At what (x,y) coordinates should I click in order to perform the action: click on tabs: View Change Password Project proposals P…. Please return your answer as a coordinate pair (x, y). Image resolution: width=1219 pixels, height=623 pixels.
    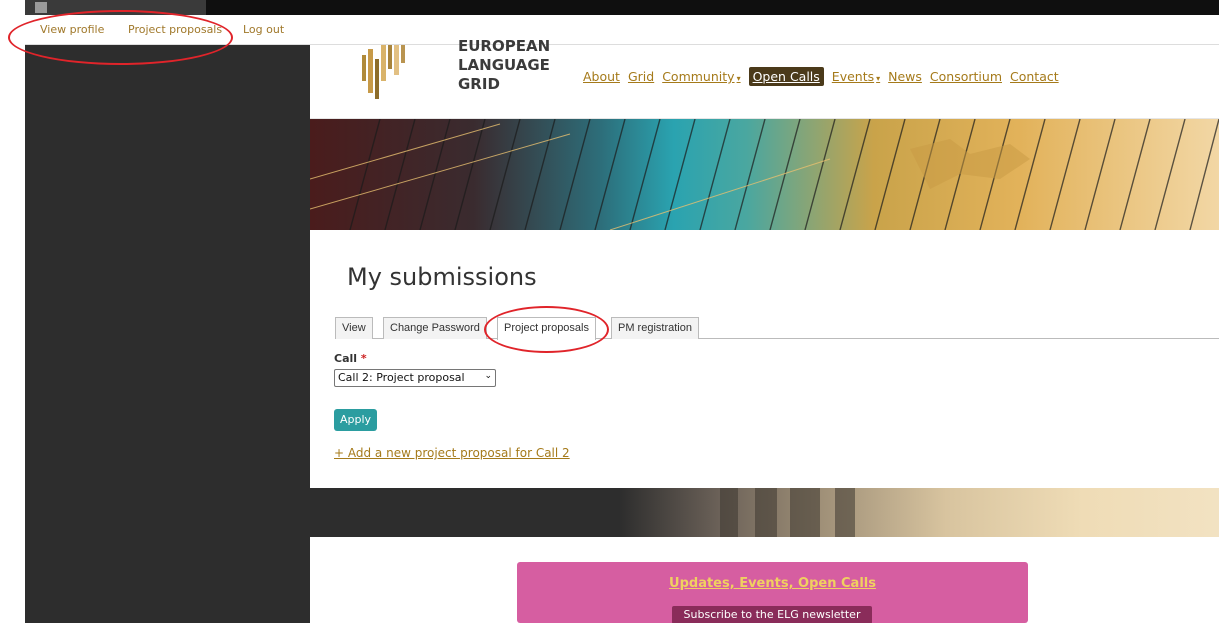
    Looking at the image, I should click on (777, 328).